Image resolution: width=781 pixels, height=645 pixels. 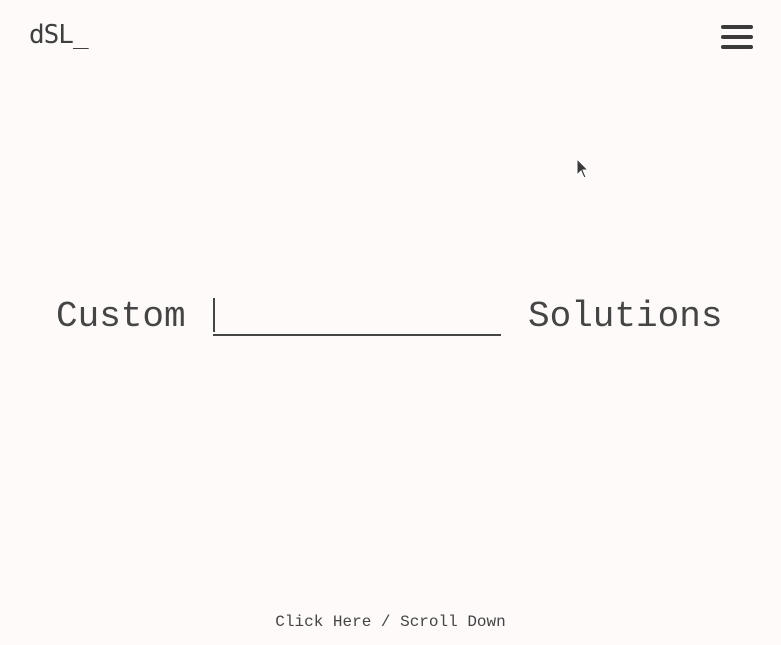 What do you see at coordinates (59, 35) in the screenshot?
I see `site-logo: dSL_` at bounding box center [59, 35].